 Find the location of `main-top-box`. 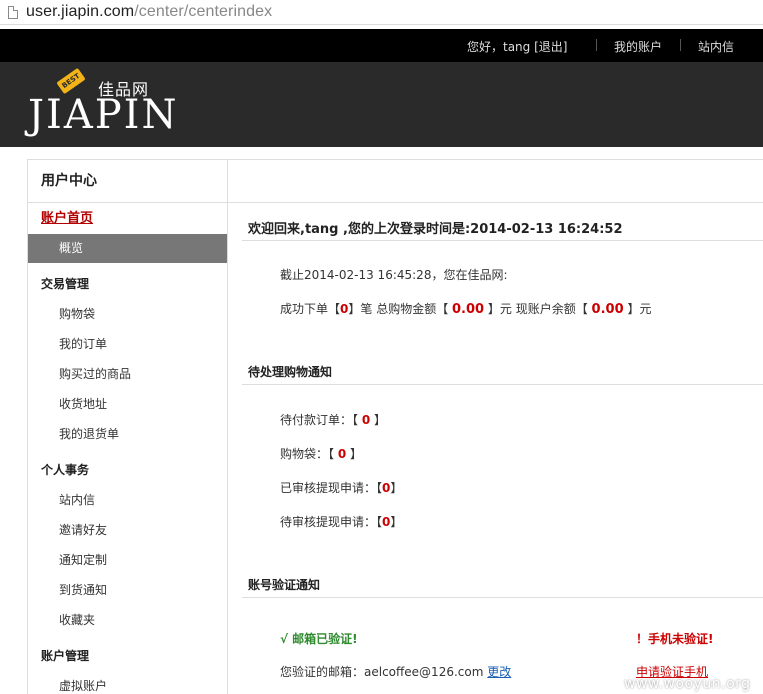

main-top-box is located at coordinates (495, 181).